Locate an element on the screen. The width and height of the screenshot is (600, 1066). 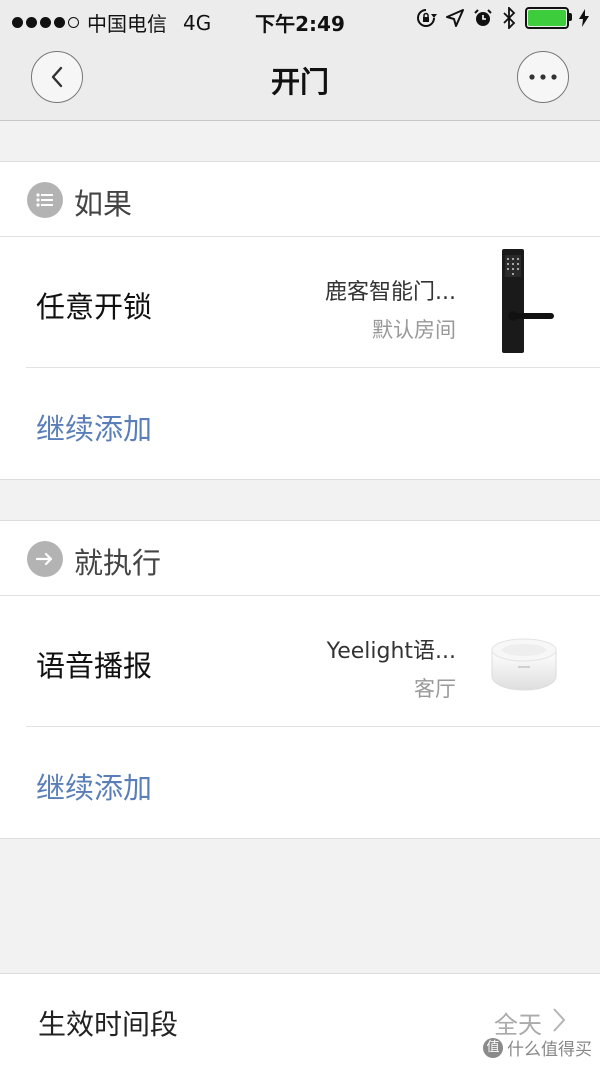
action-device-room: 客厅 is located at coordinates (435, 689).